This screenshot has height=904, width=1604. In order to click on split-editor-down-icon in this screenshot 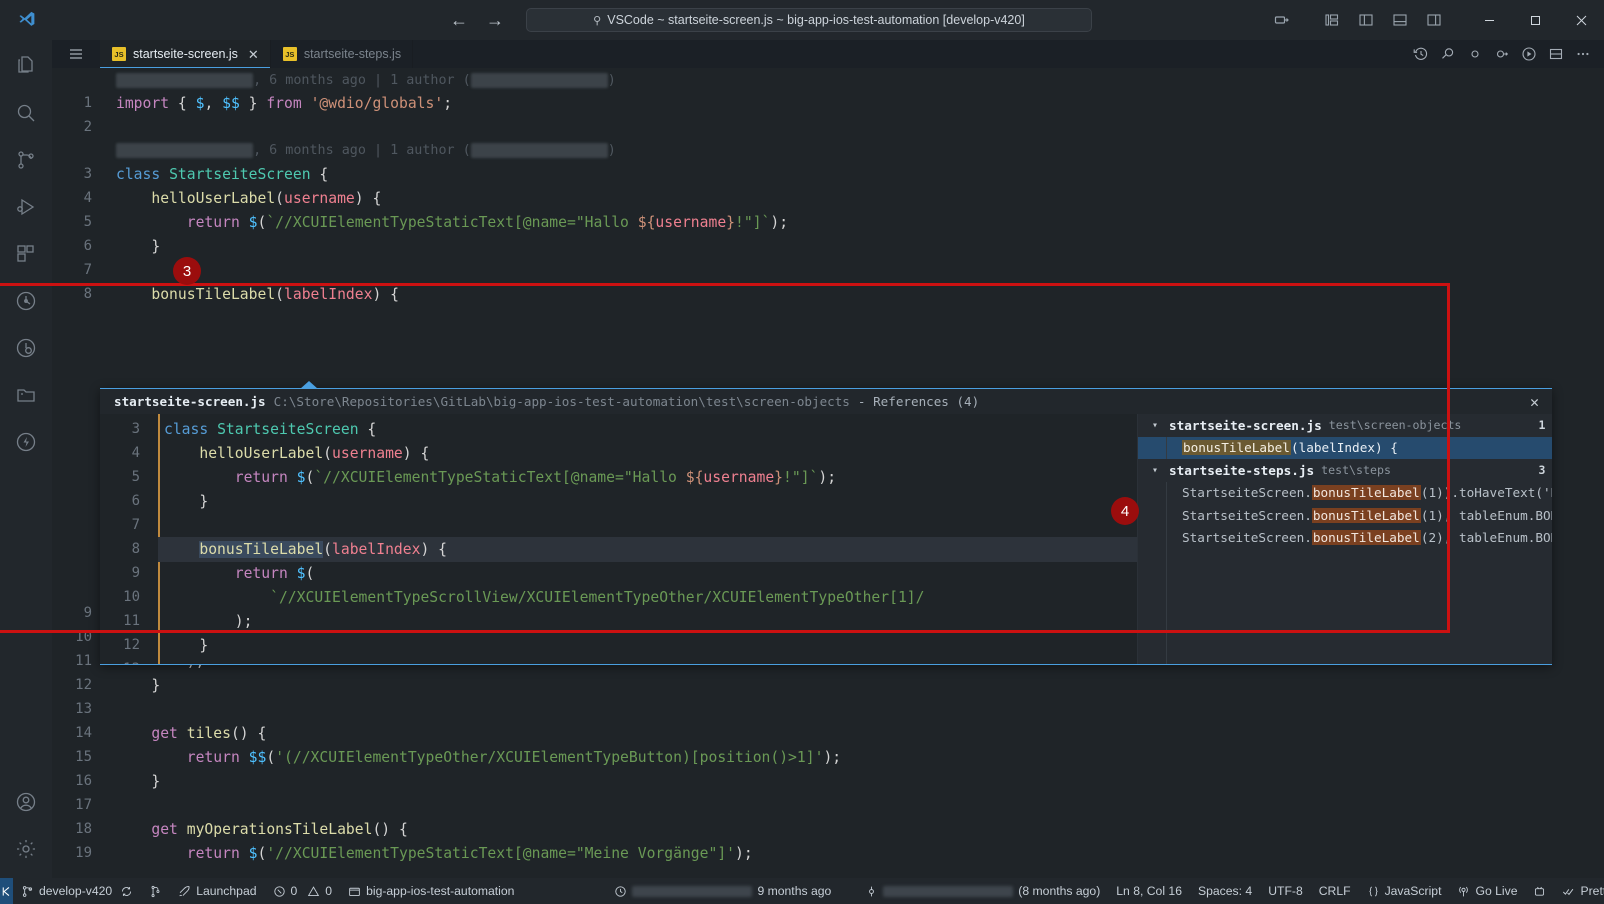, I will do `click(1556, 54)`.